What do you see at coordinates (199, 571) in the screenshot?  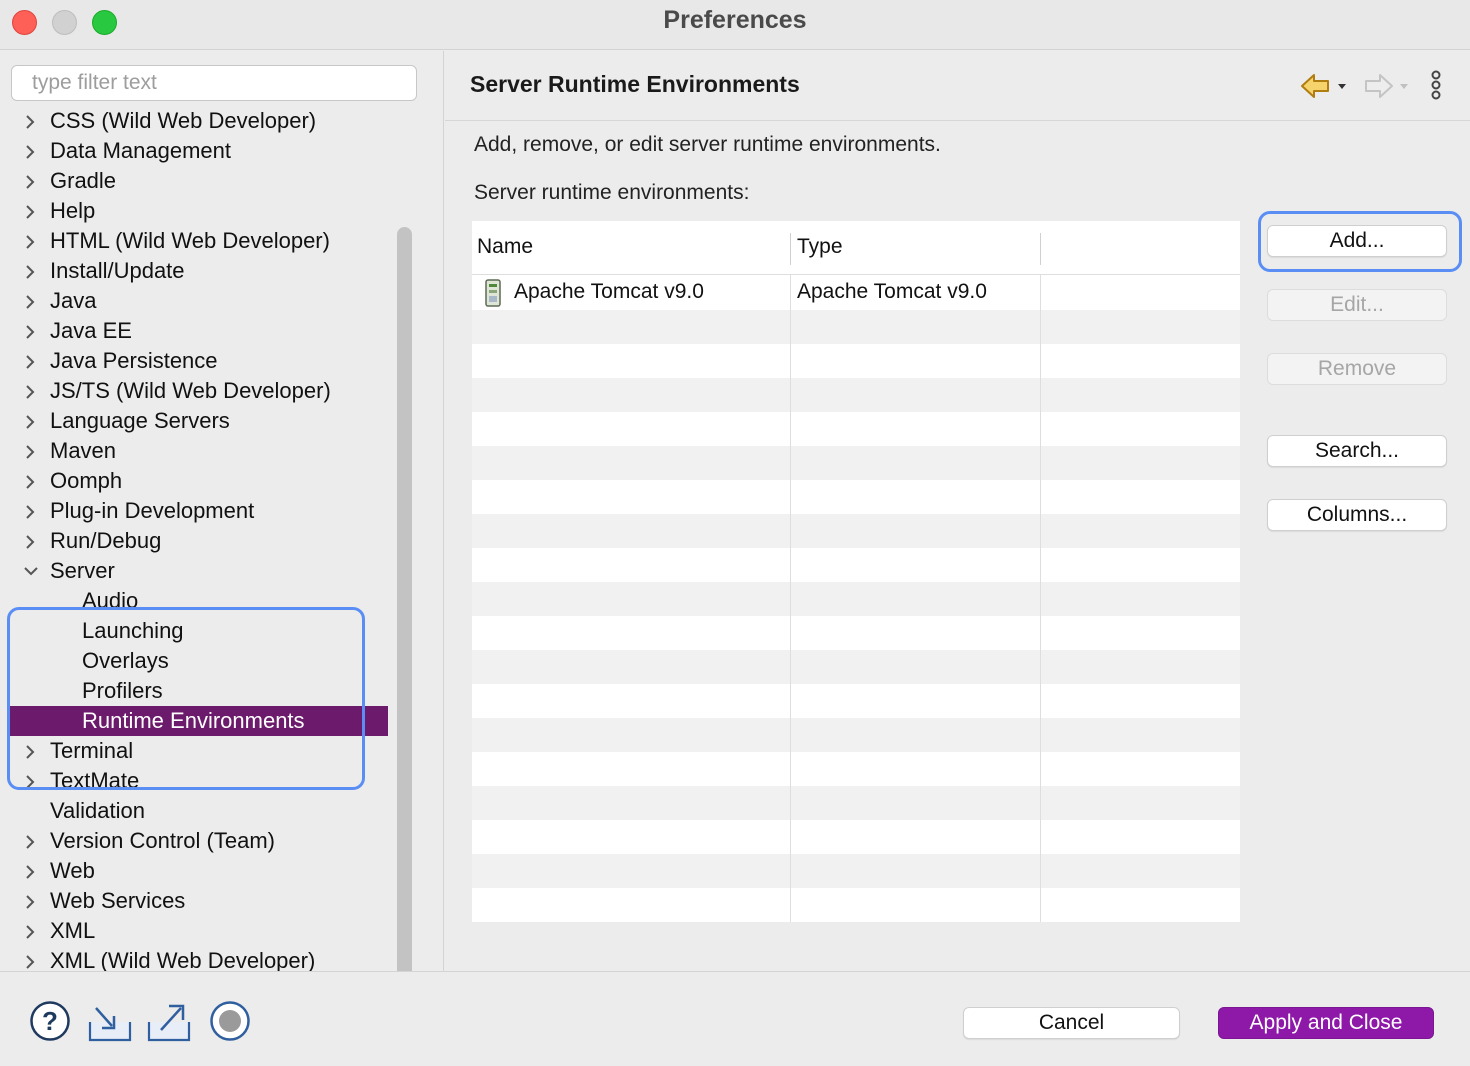 I see `sidebar-item: Server` at bounding box center [199, 571].